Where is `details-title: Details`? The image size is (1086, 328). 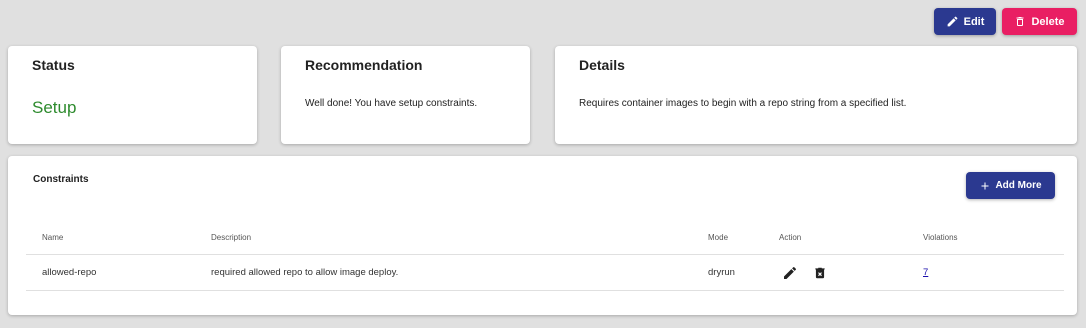 details-title: Details is located at coordinates (602, 65).